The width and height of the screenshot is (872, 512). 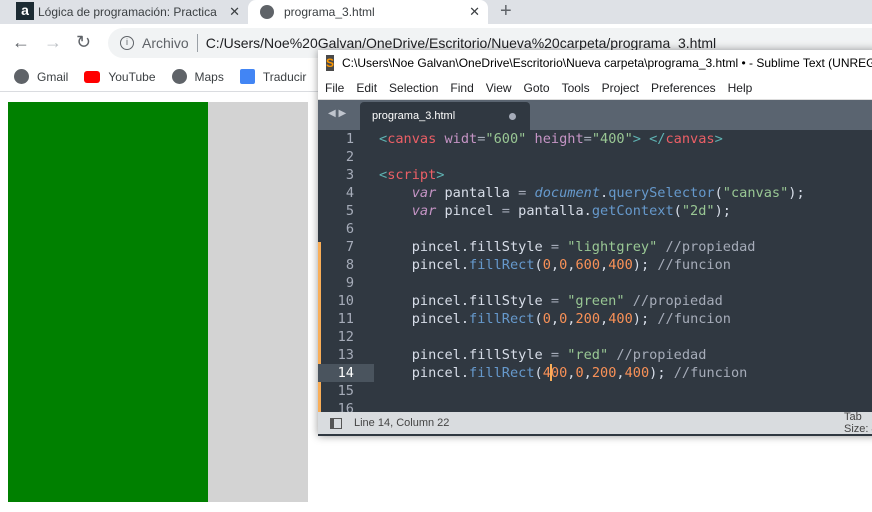 I want to click on menu-find: Find, so click(x=461, y=88).